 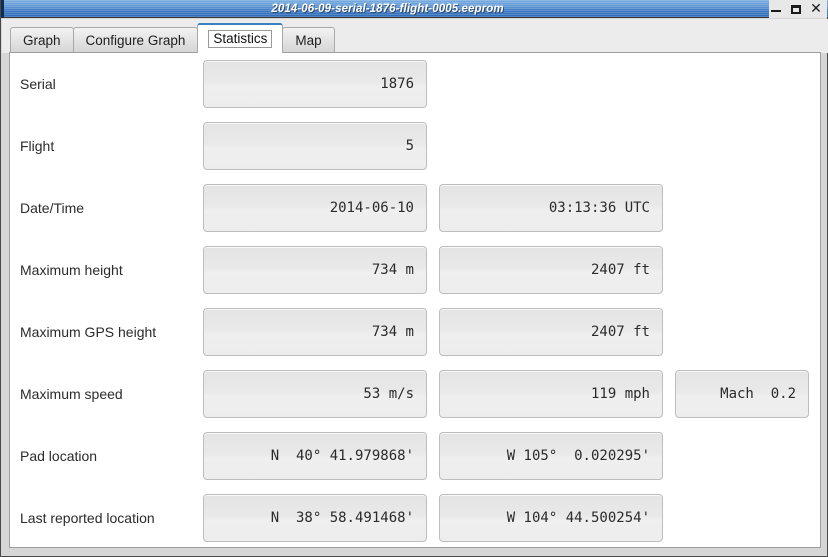 What do you see at coordinates (433, 270) in the screenshot?
I see `stat-fields-maximum-height: 734 m 2407 ft` at bounding box center [433, 270].